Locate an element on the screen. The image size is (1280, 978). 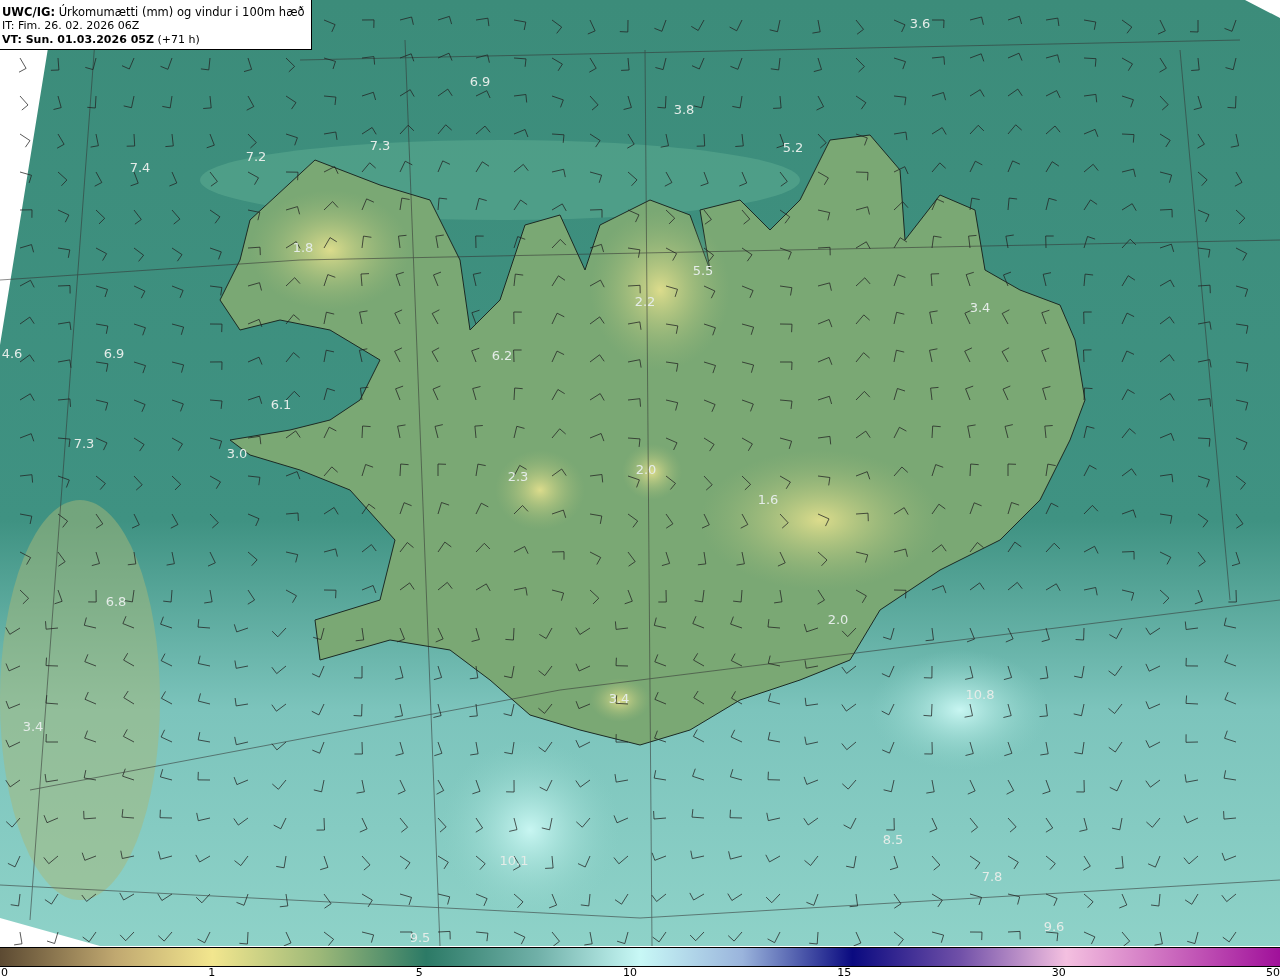
issue-time: IT: Fim. 26. 02. 2026 06Z is located at coordinates (71, 26).